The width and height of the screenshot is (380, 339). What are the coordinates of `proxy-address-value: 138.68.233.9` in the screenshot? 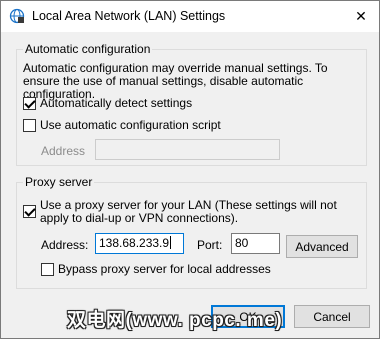 It's located at (134, 243).